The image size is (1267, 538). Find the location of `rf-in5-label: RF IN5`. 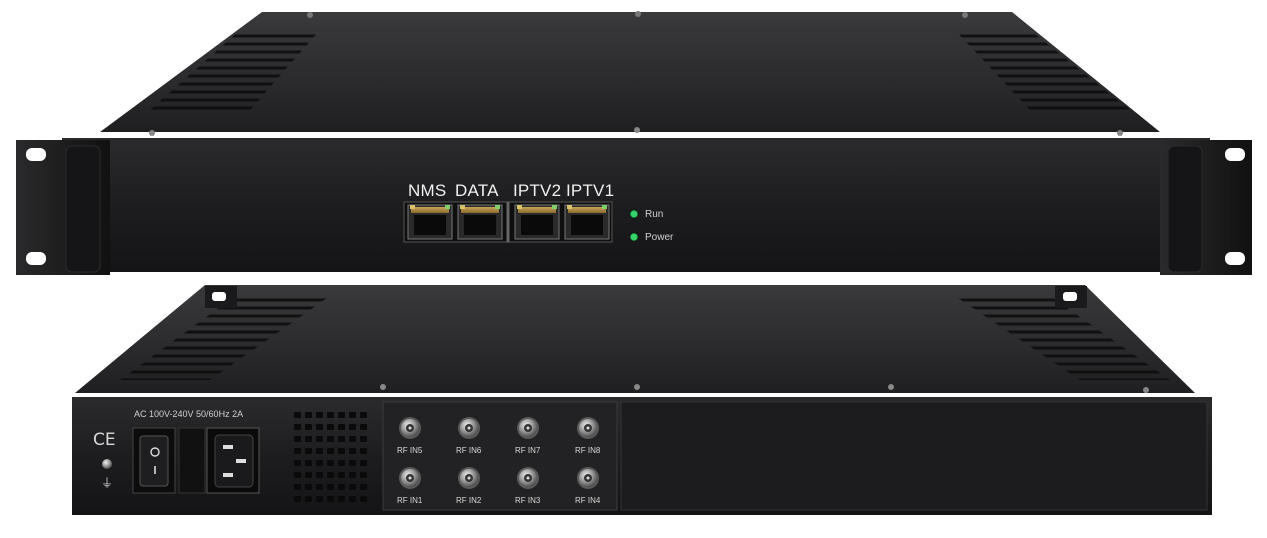

rf-in5-label: RF IN5 is located at coordinates (410, 450).